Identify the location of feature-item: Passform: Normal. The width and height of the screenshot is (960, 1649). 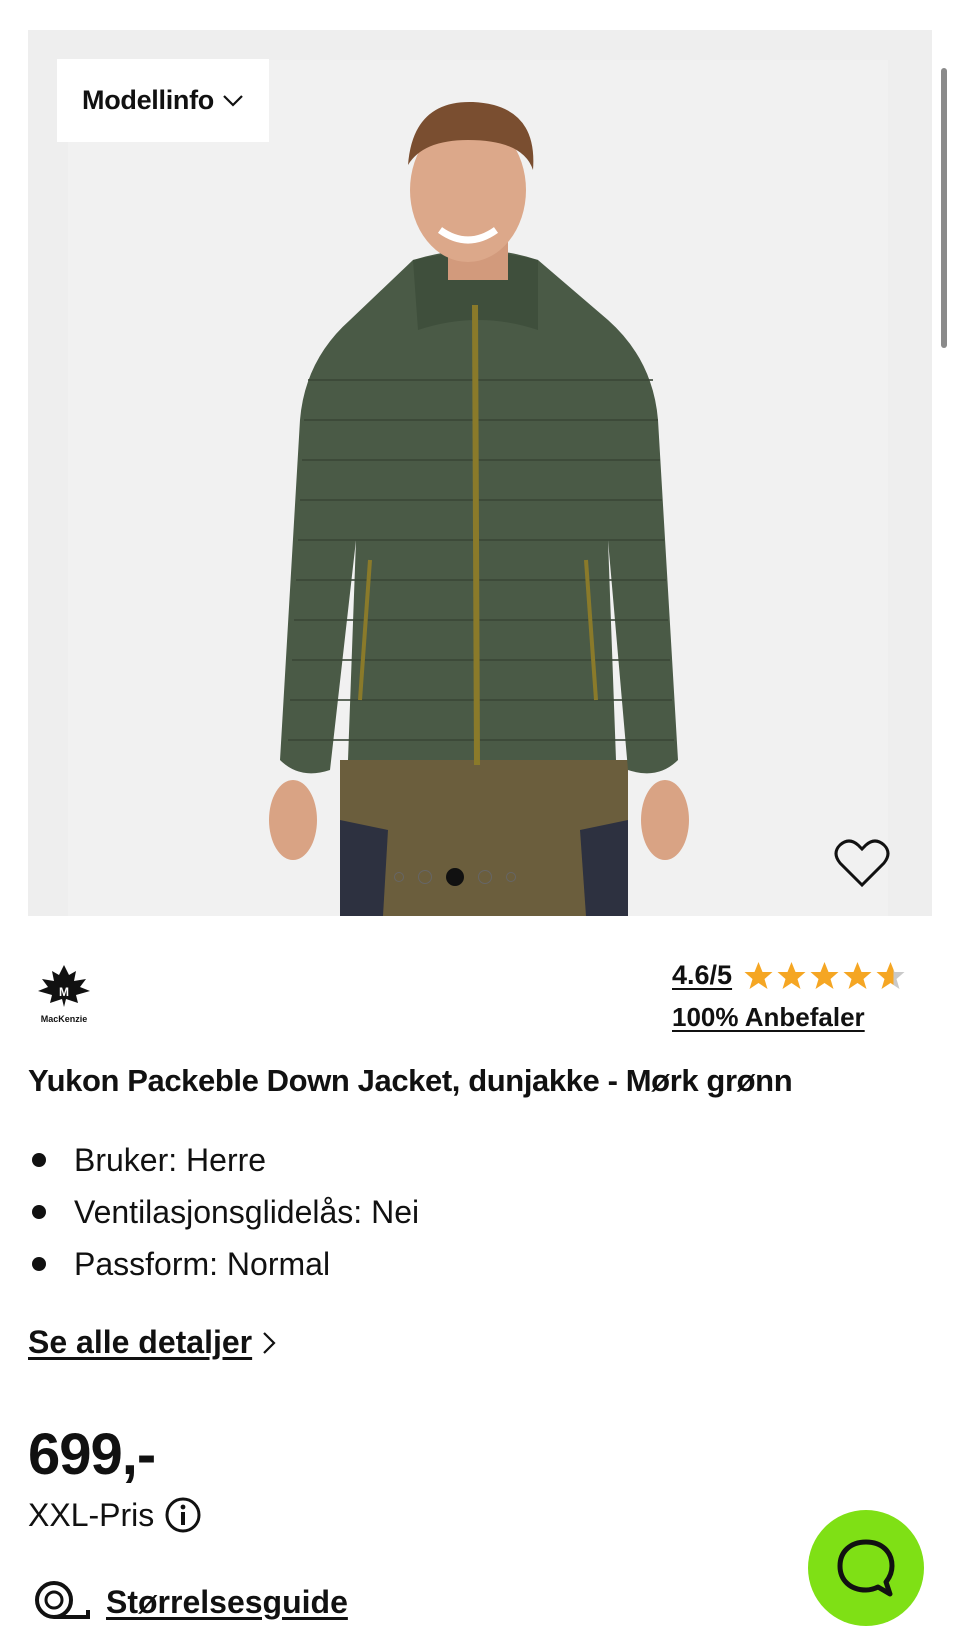
(223, 1264).